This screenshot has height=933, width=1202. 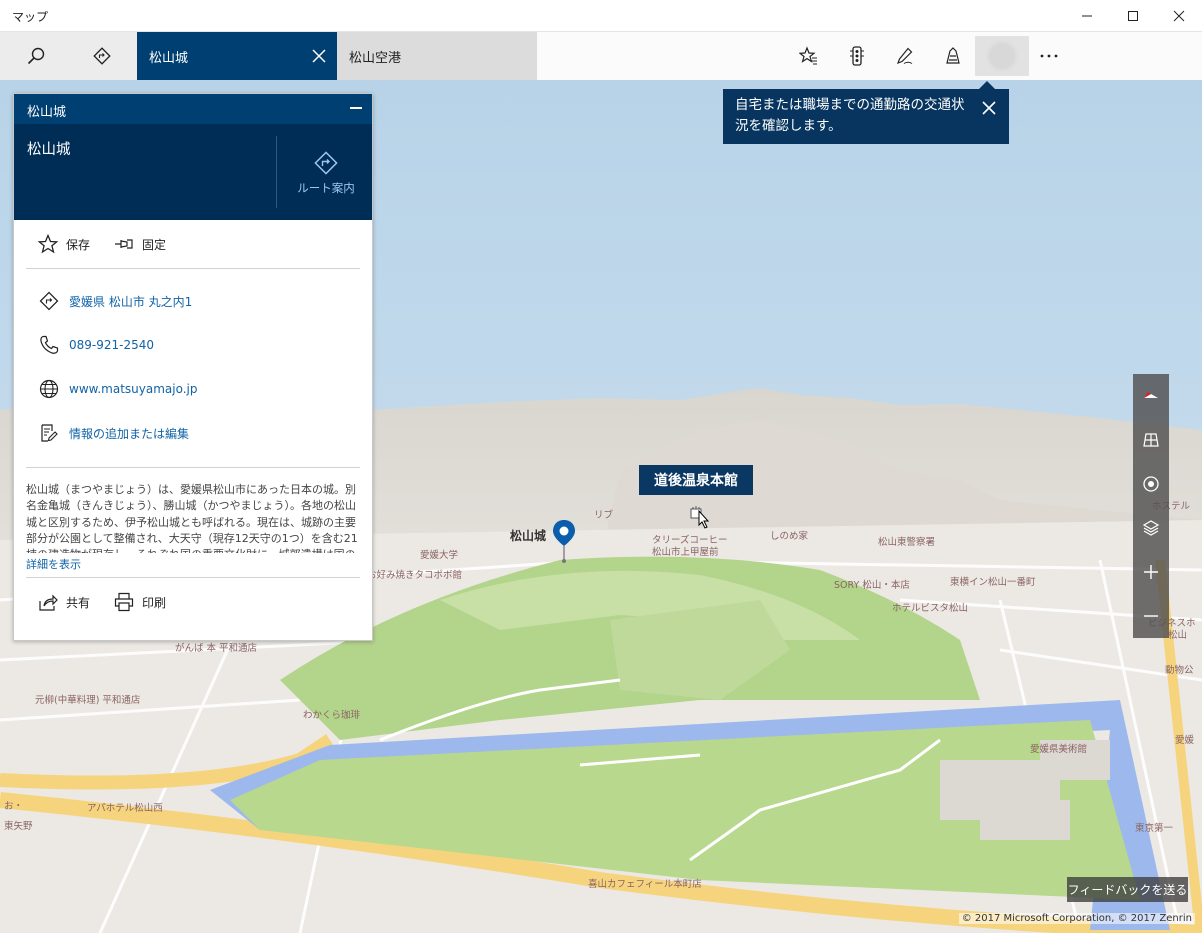 What do you see at coordinates (48, 602) in the screenshot?
I see `share-icon` at bounding box center [48, 602].